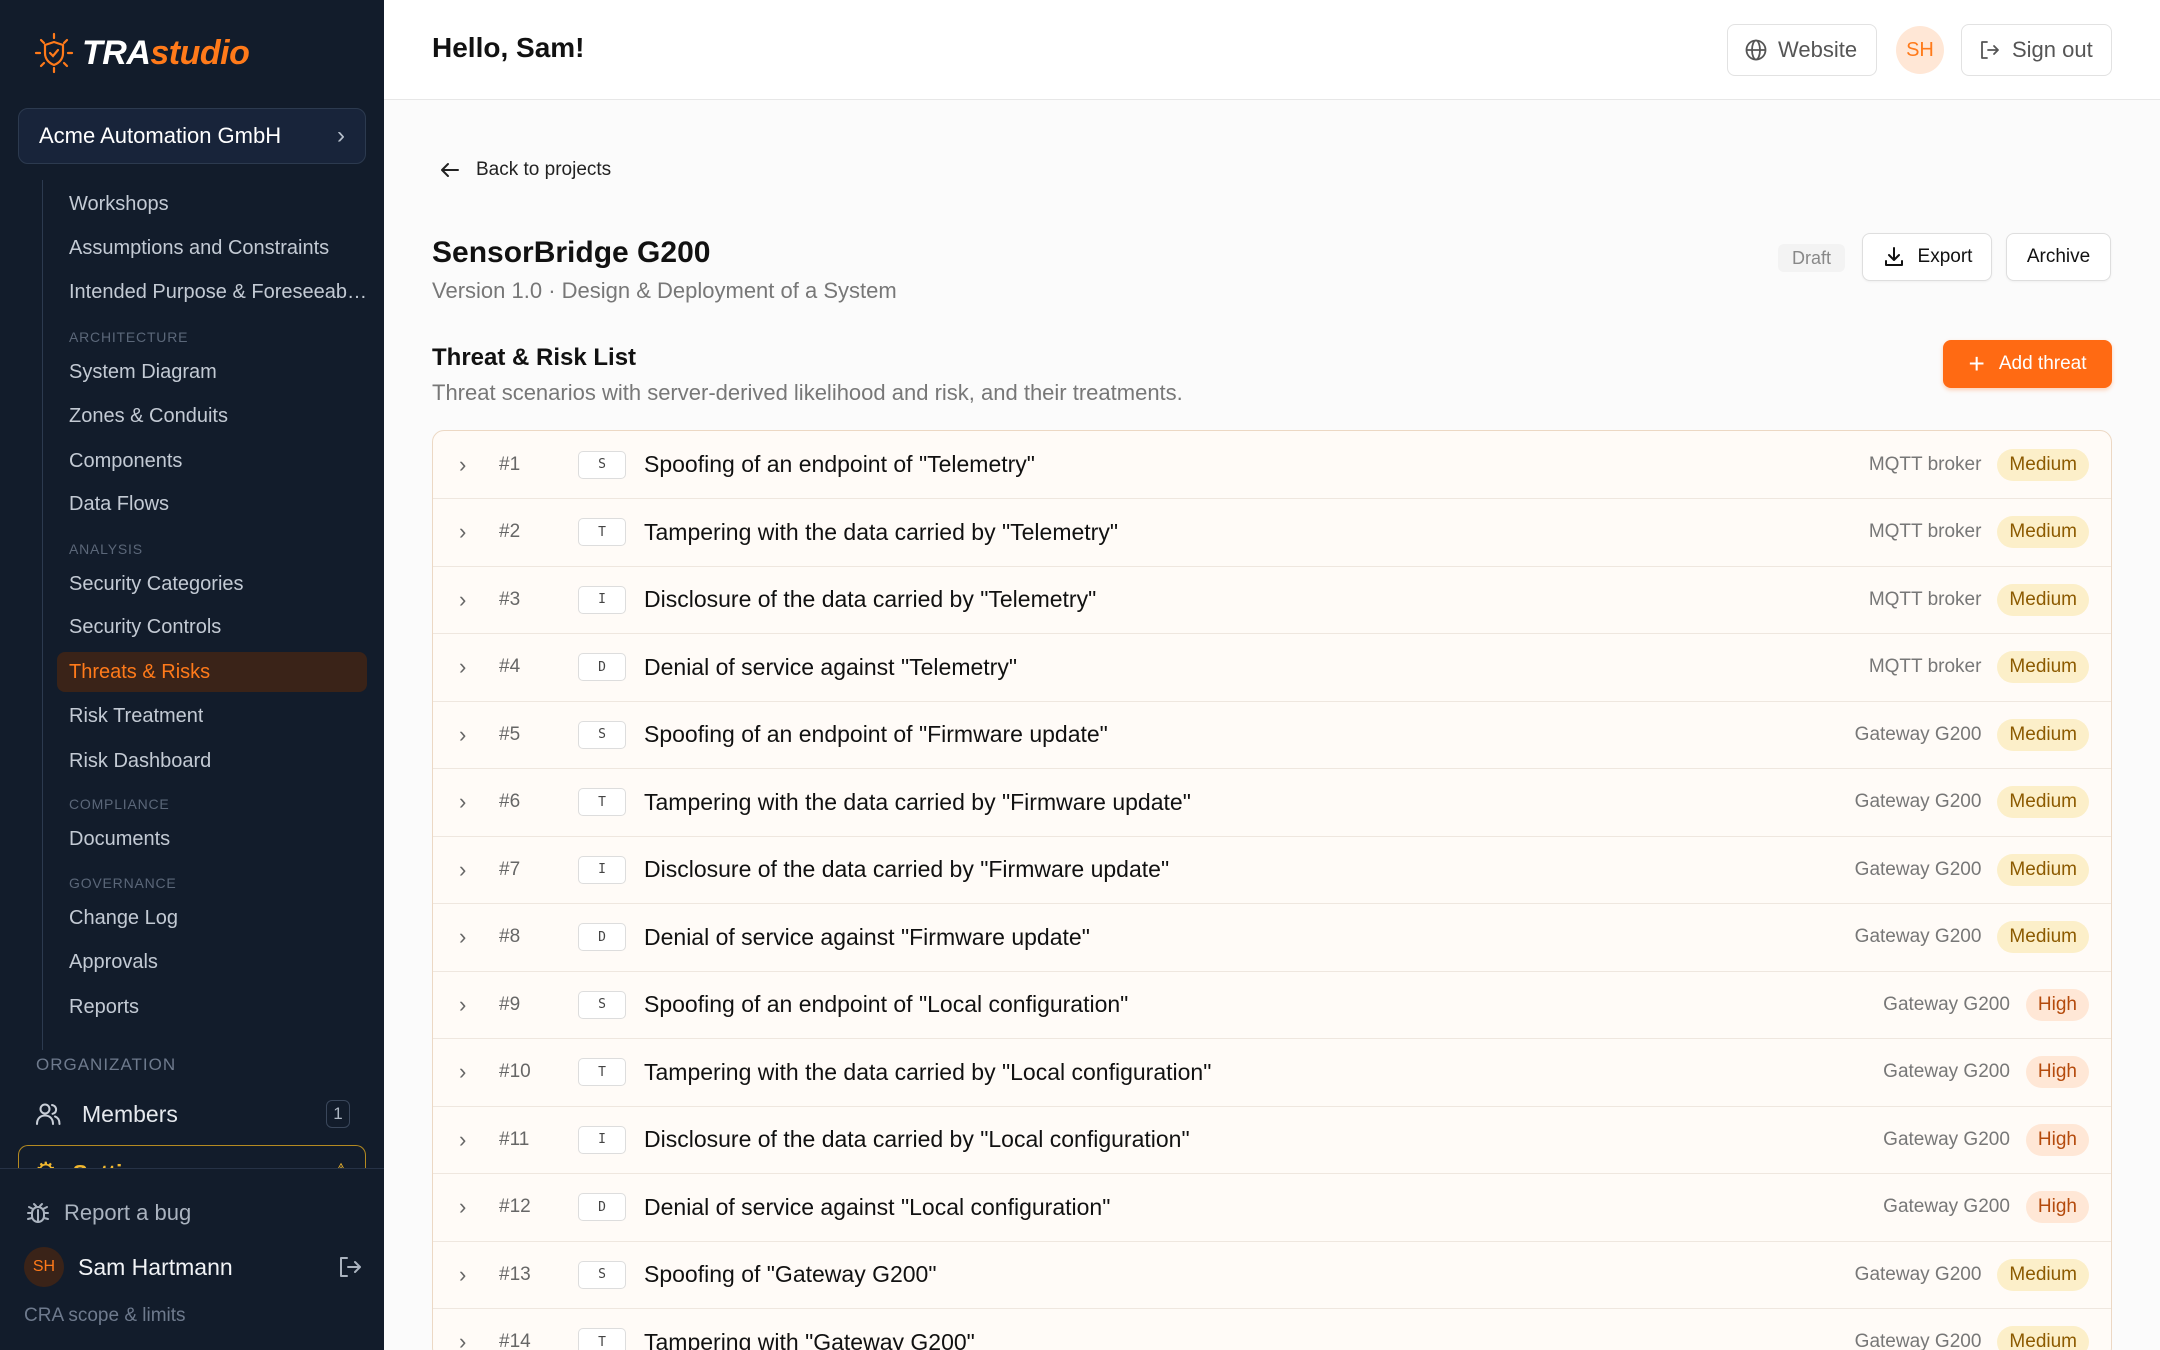 The image size is (2160, 1350). Describe the element at coordinates (1812, 258) in the screenshot. I see `status-badge: Draft` at that location.